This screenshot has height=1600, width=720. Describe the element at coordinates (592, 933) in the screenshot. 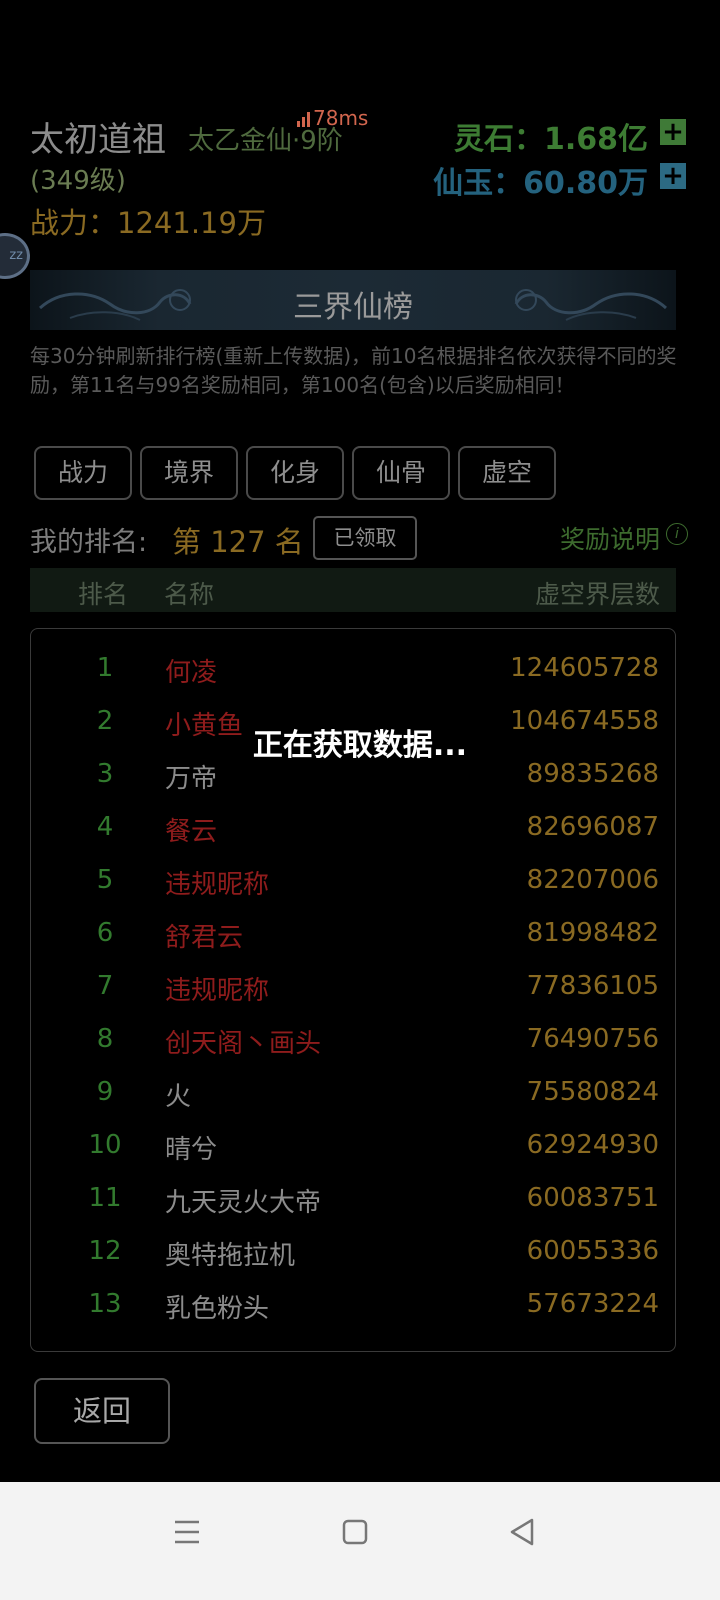

I see `row-value: 81998482` at that location.